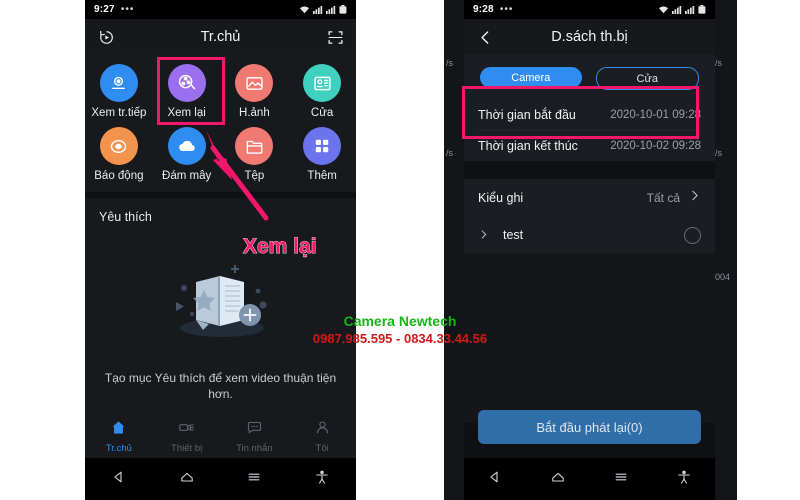 The height and width of the screenshot is (500, 800). Describe the element at coordinates (400, 321) in the screenshot. I see `watermark-brand: Camera Newtech` at that location.